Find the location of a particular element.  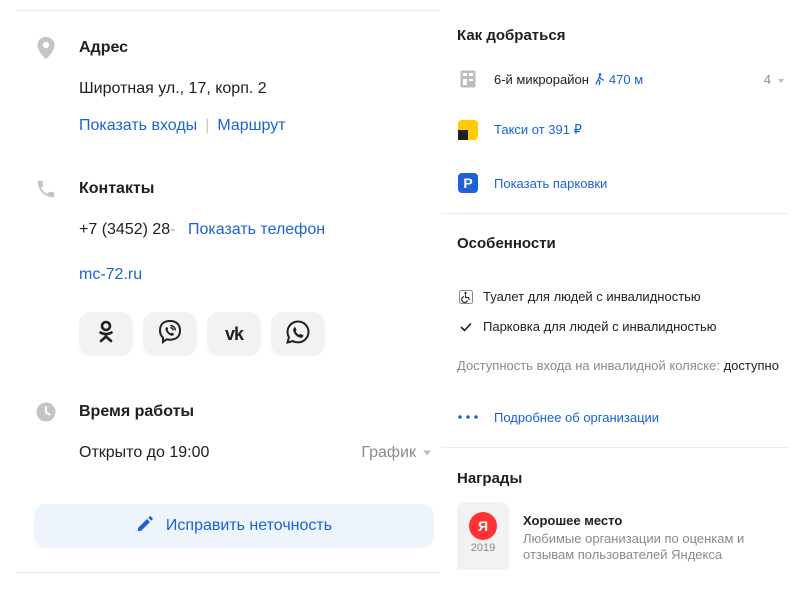

viber-icon is located at coordinates (170, 334).